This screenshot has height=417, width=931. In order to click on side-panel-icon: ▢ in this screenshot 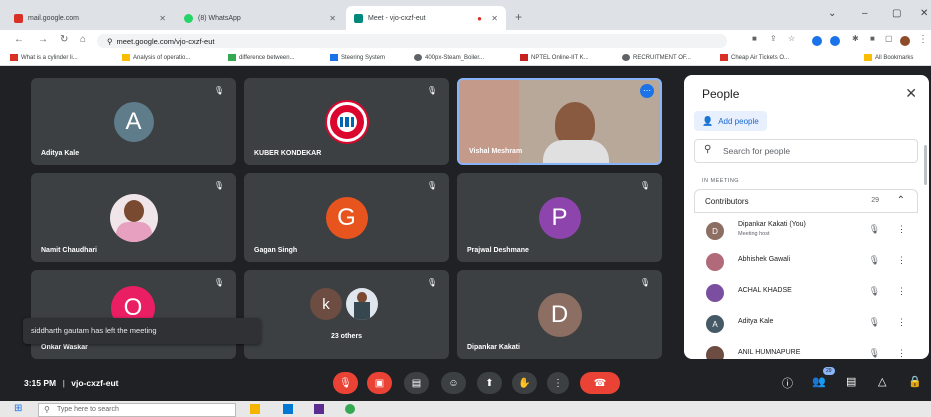, I will do `click(889, 38)`.